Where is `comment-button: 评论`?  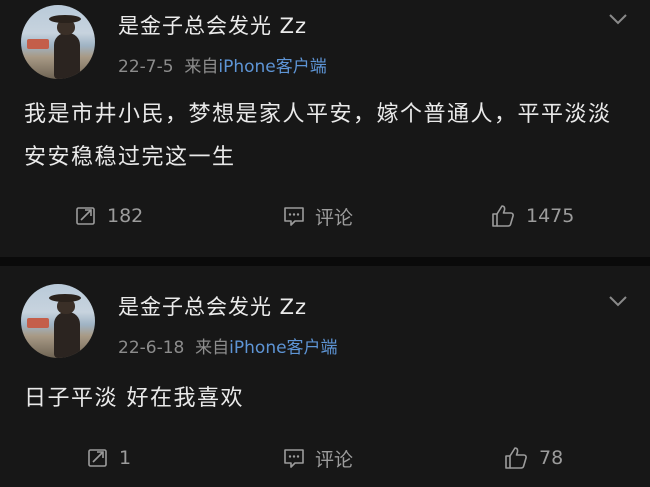 comment-button: 评论 is located at coordinates (318, 458).